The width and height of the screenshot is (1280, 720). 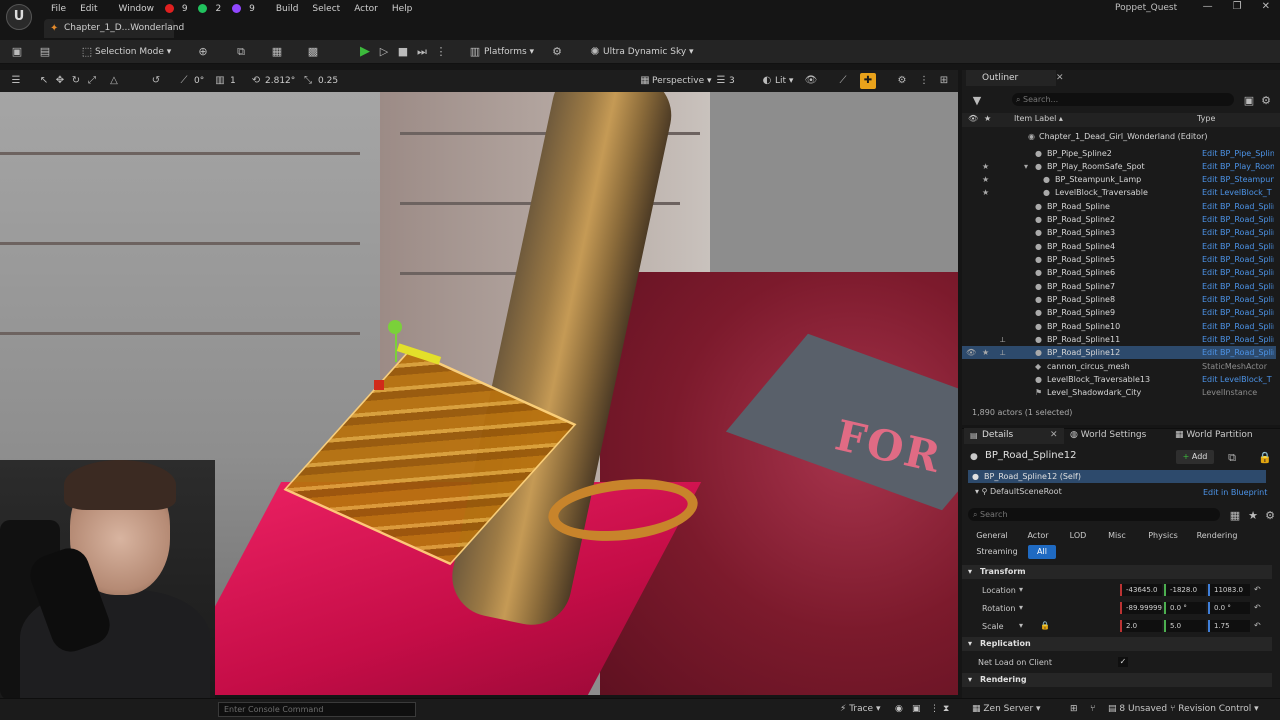 I want to click on row-type-link: Edit BP_Play_Room, so click(x=1238, y=166).